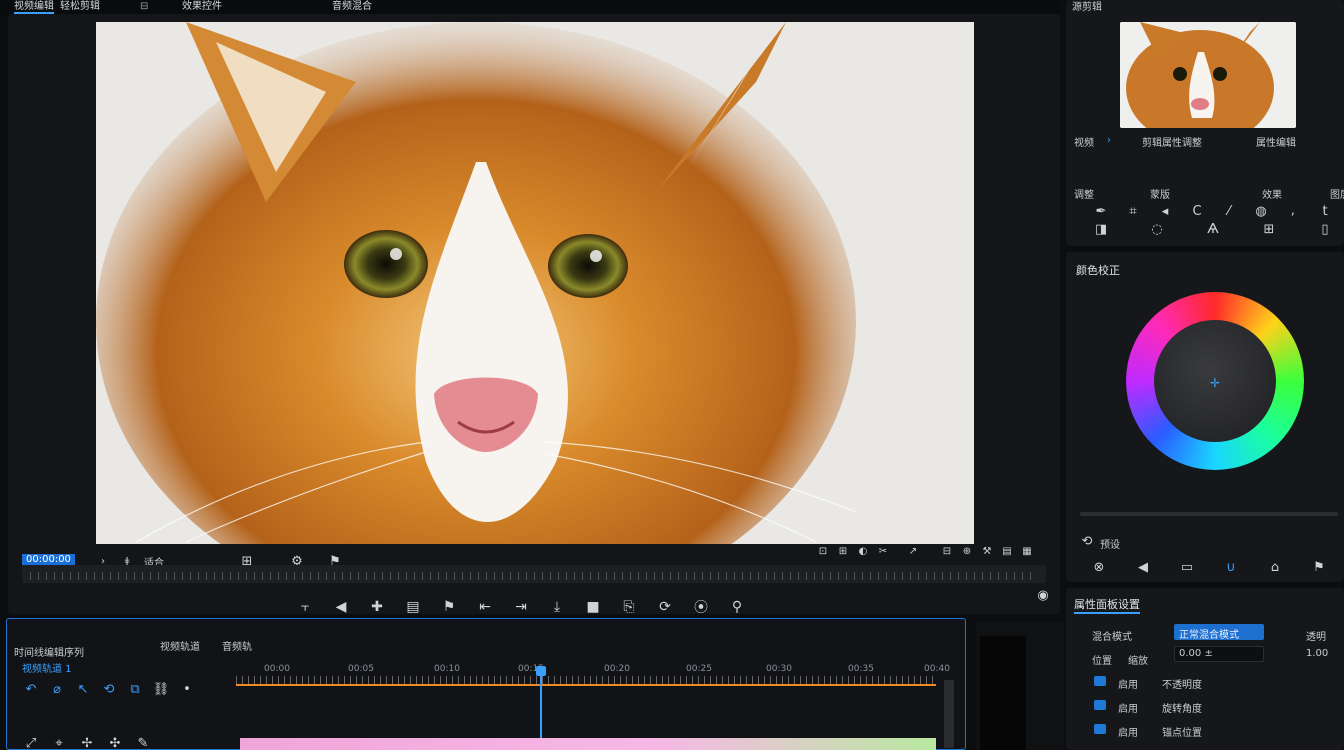 The image size is (1344, 750). Describe the element at coordinates (541, 706) in the screenshot. I see `playhead` at that location.